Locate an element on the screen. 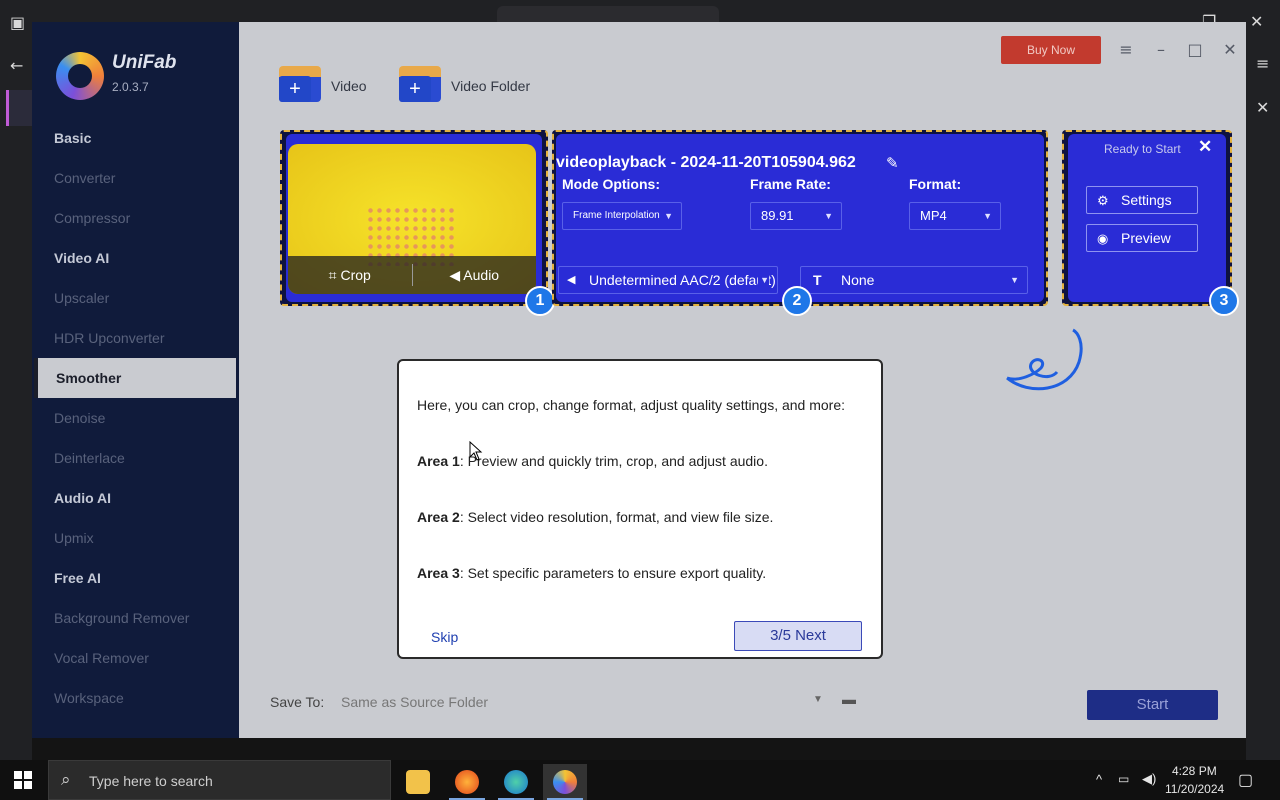 The height and width of the screenshot is (800, 1280). sidebar-item-upscaler: Upscaler is located at coordinates (135, 298).